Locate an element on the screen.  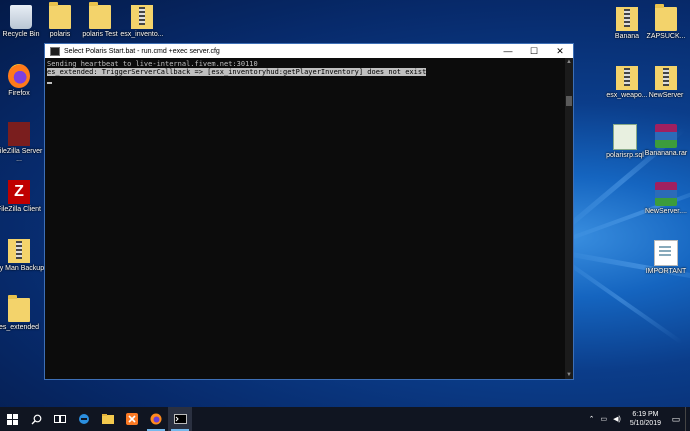
windows-logo-icon is located at coordinates (12, 419).